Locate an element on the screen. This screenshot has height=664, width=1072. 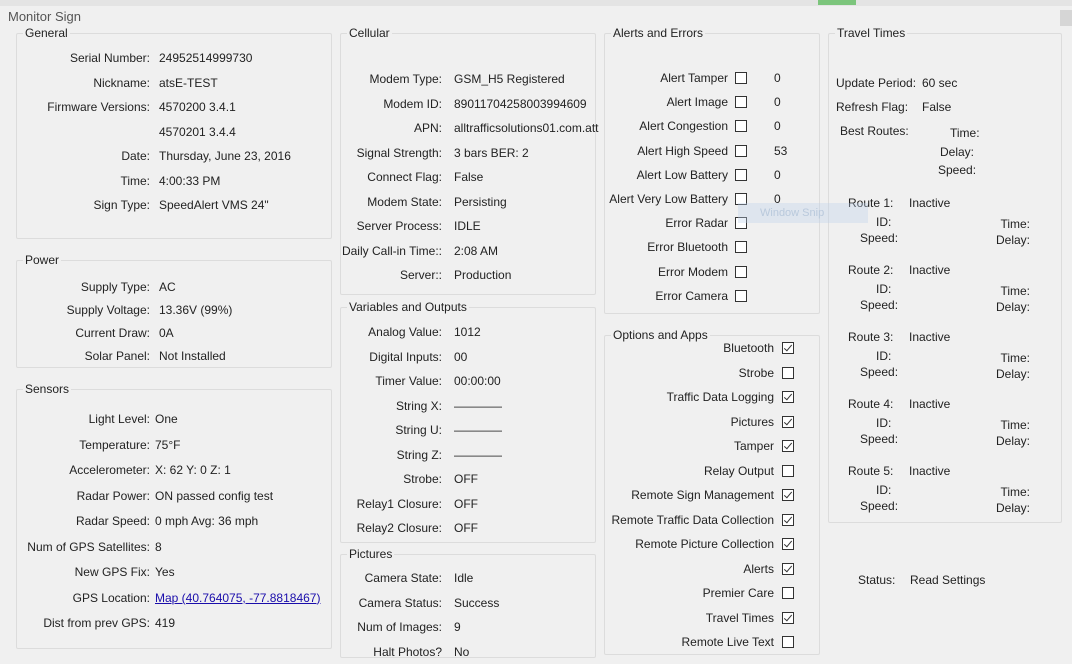
best-delay-label: Delay: is located at coordinates (957, 152).